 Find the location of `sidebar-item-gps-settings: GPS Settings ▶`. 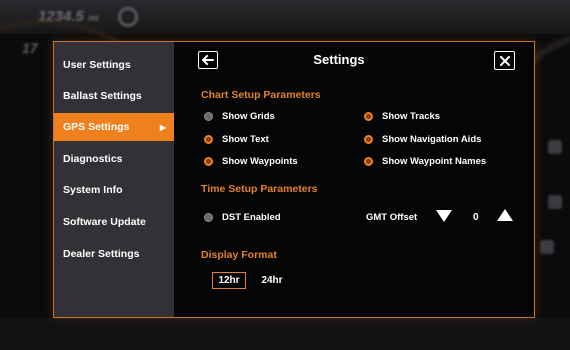

sidebar-item-gps-settings: GPS Settings ▶ is located at coordinates (114, 127).